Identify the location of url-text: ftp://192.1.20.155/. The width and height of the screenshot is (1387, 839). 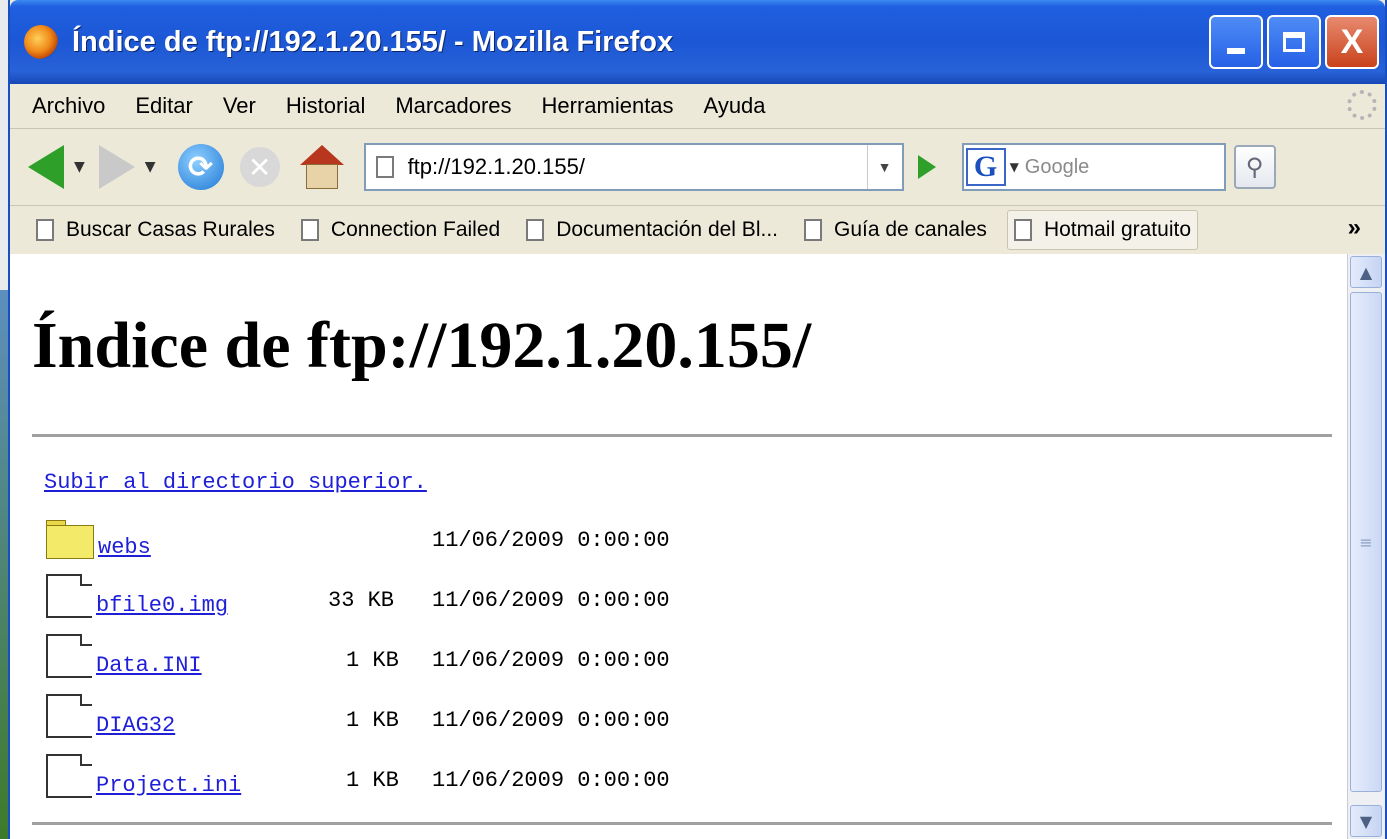
(496, 167).